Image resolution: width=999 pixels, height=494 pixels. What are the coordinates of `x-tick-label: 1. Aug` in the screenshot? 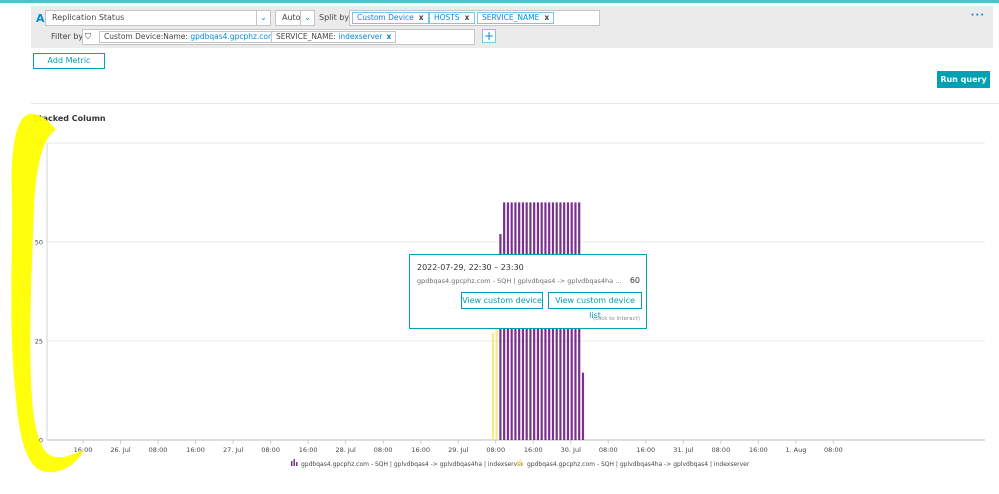 It's located at (795, 450).